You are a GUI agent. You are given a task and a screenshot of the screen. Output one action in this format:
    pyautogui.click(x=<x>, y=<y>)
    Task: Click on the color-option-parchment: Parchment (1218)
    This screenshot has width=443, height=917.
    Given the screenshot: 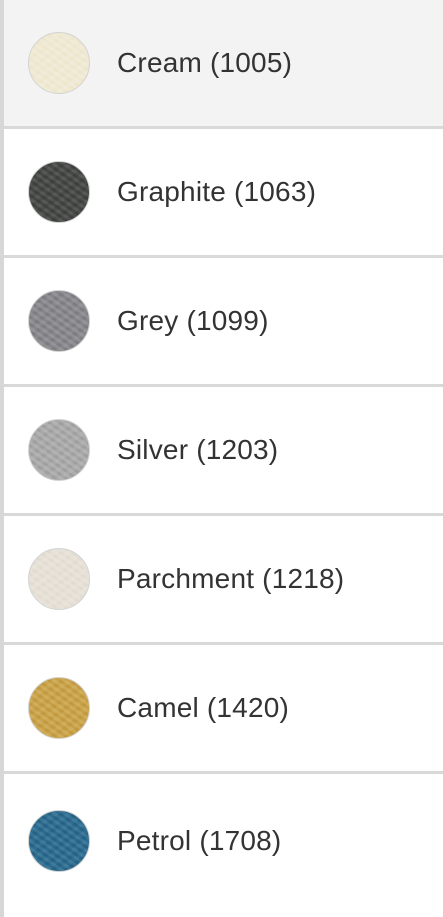 What is the action you would take?
    pyautogui.click(x=223, y=580)
    